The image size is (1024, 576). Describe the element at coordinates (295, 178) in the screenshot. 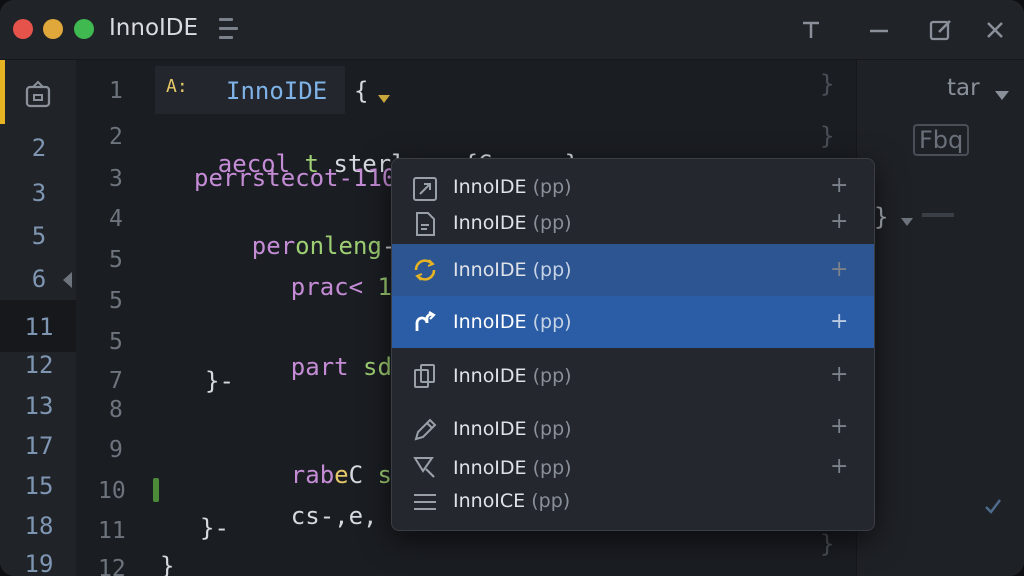

I see `code-line: perrstecot-110` at that location.